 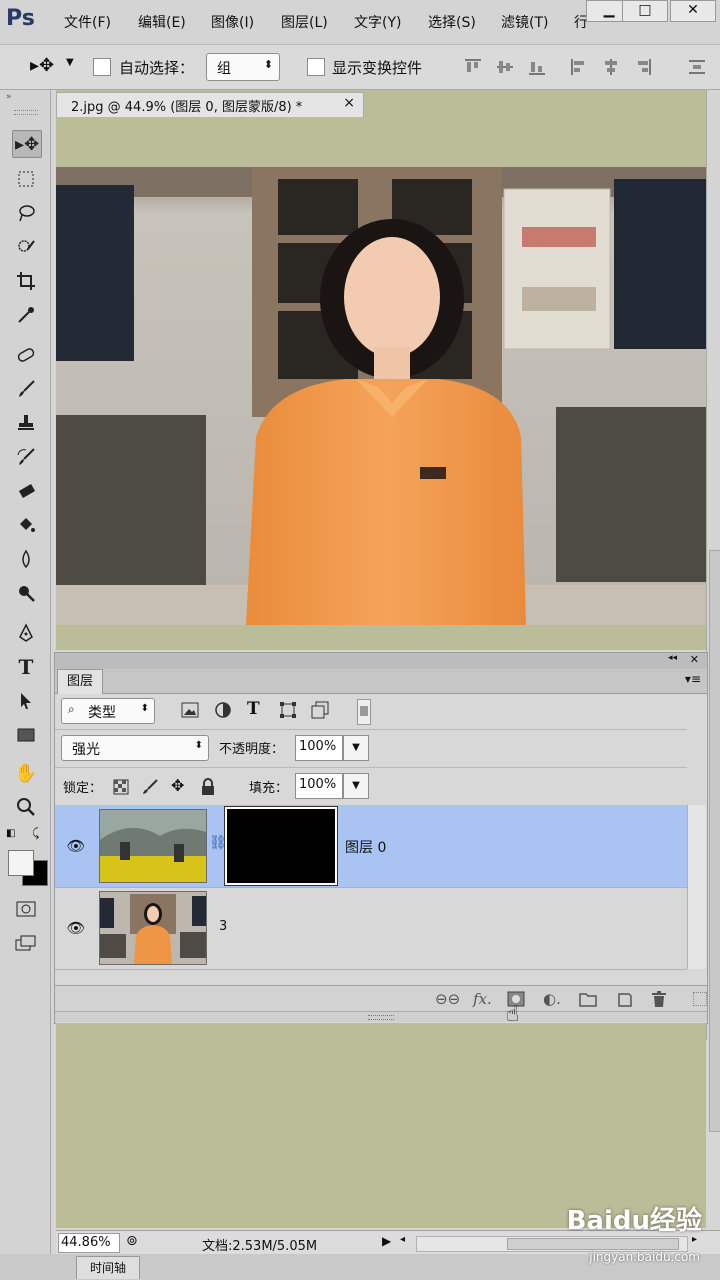 What do you see at coordinates (26, 491) in the screenshot?
I see `eraser-tool-icon` at bounding box center [26, 491].